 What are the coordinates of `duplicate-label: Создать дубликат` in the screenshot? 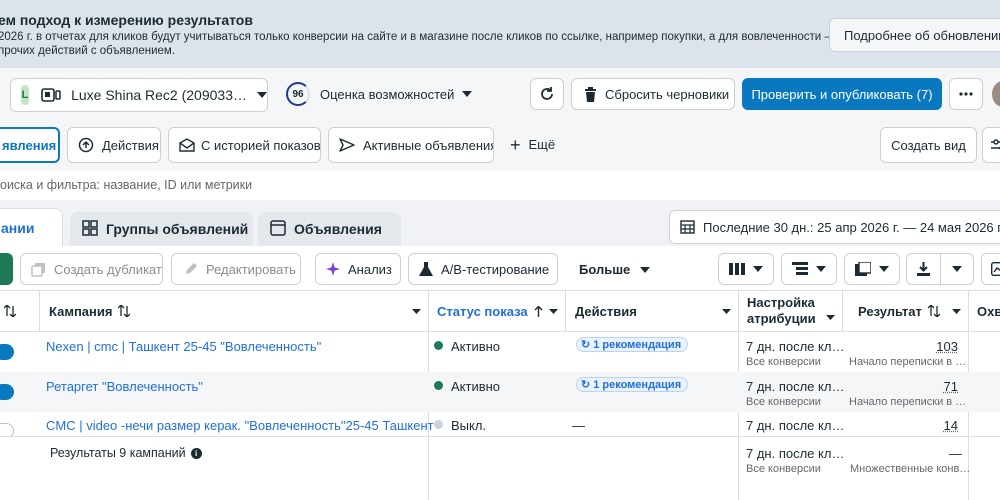 It's located at (108, 269).